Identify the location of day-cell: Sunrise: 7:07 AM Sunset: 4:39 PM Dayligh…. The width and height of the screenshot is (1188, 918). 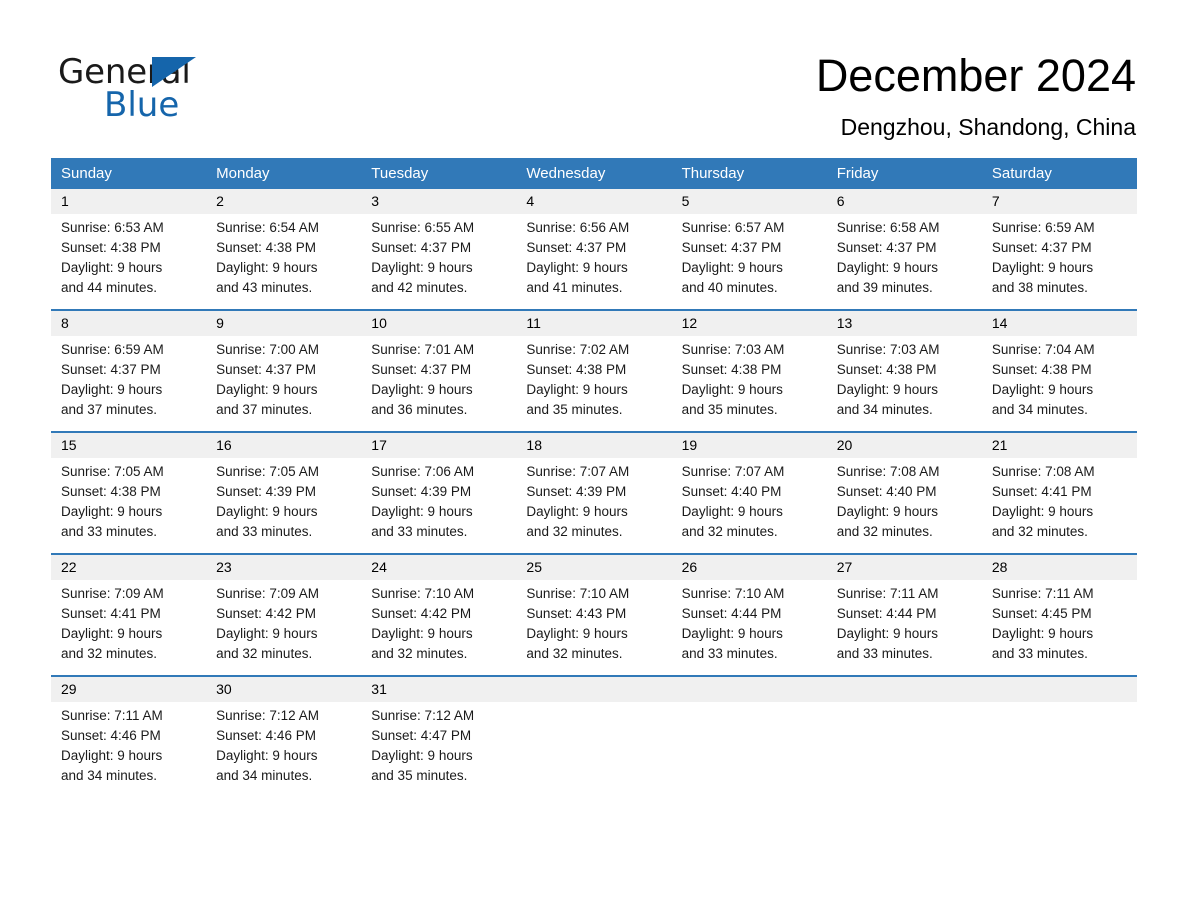
(593, 502).